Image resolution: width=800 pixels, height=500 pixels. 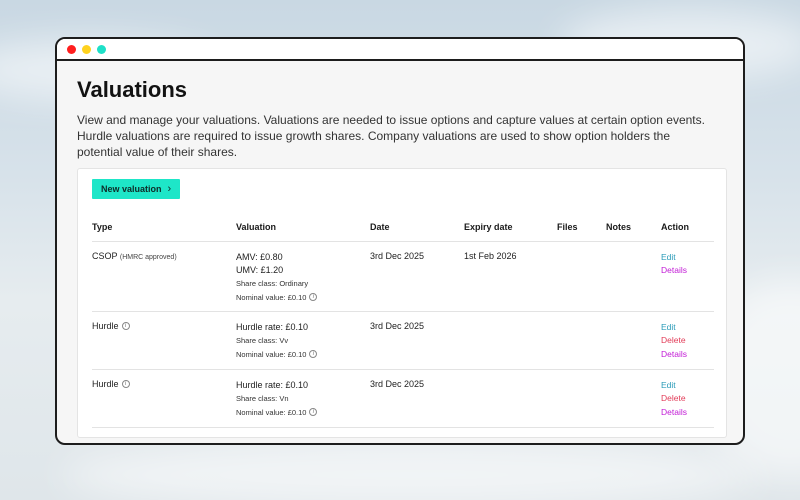 What do you see at coordinates (131, 189) in the screenshot?
I see `new-valuation-label: New valuation` at bounding box center [131, 189].